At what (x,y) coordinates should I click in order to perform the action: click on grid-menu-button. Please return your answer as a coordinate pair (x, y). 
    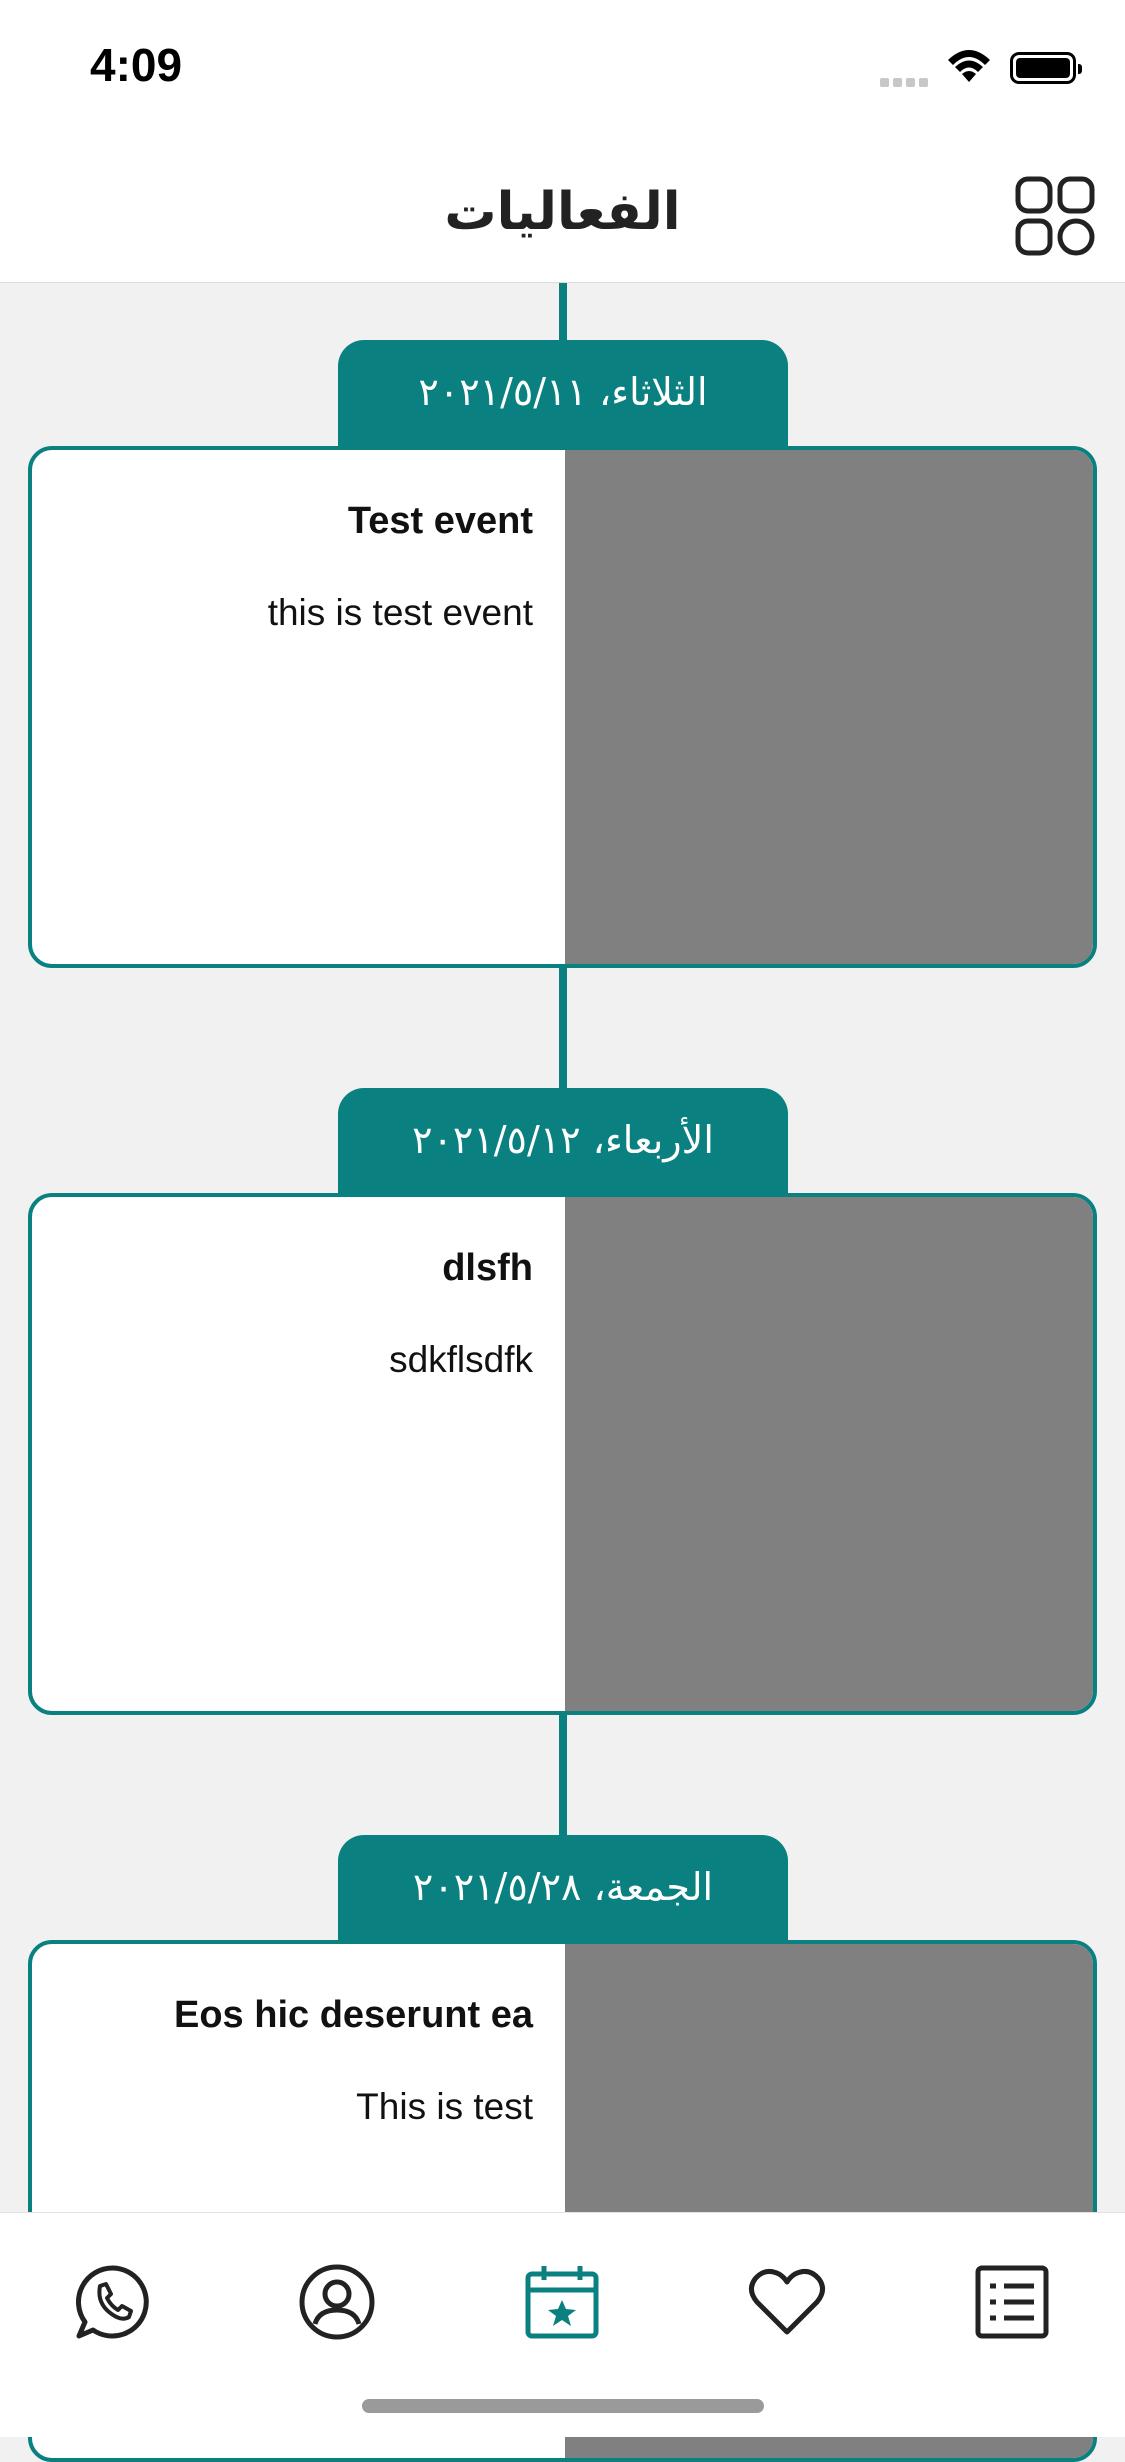
    Looking at the image, I should click on (1055, 216).